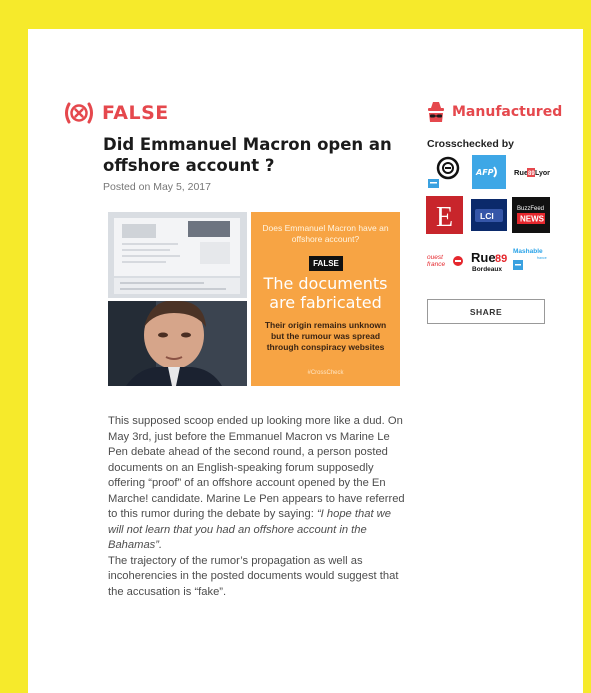  I want to click on svg-text: E, so click(444, 217).